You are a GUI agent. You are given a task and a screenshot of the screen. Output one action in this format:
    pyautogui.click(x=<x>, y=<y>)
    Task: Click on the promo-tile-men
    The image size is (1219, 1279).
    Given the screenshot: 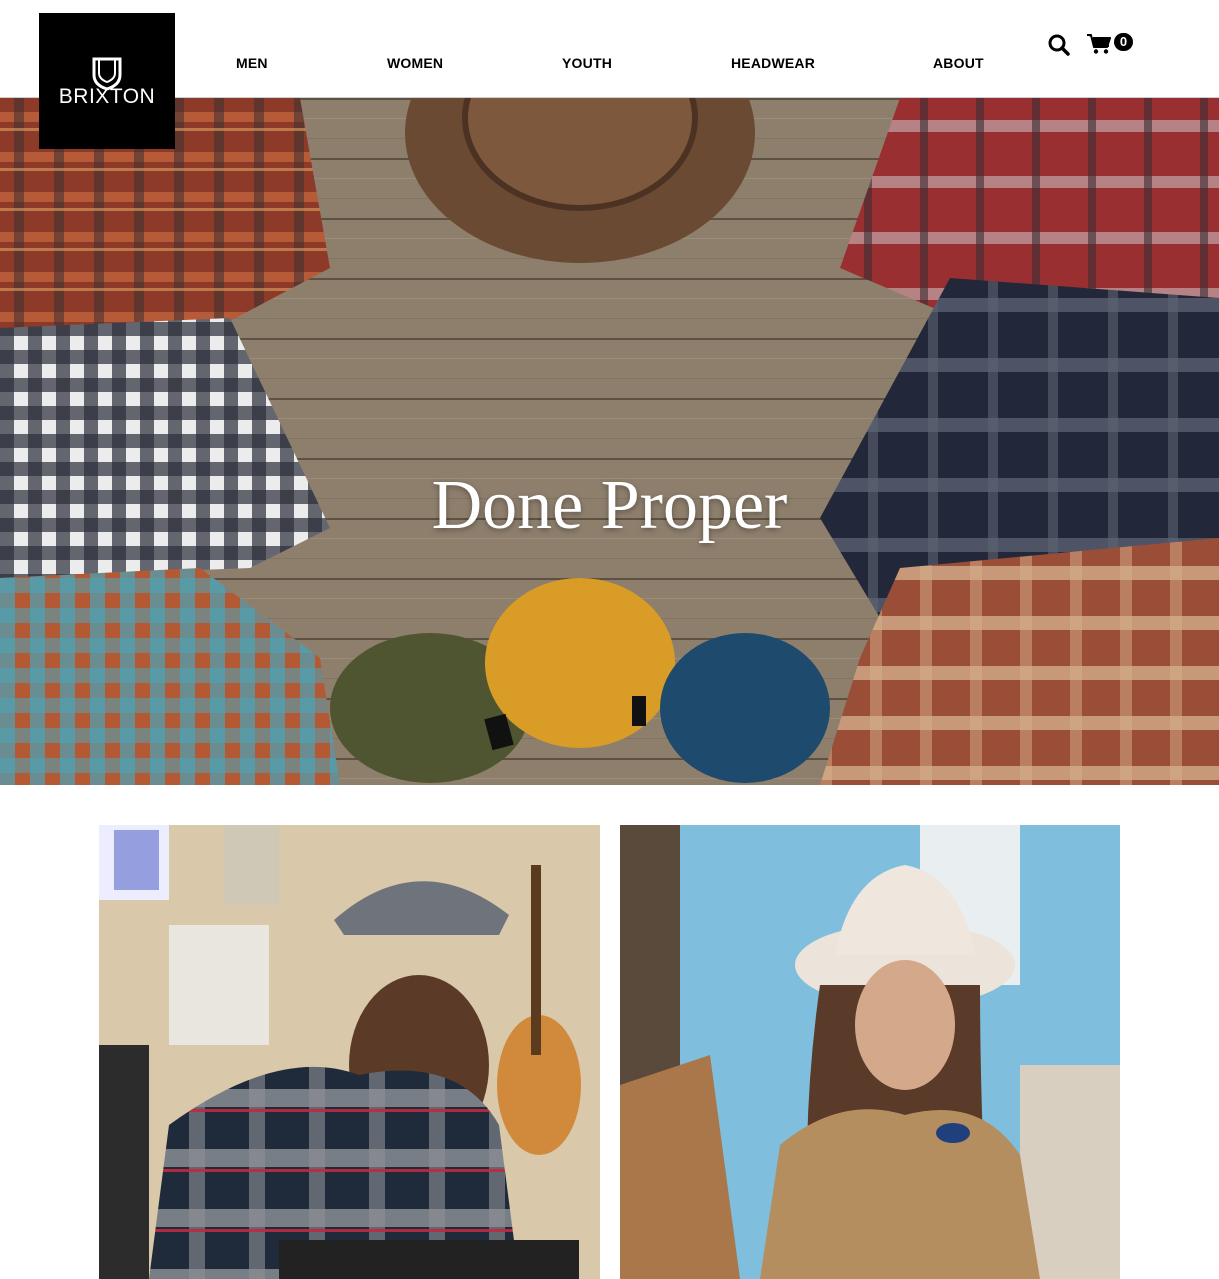 What is the action you would take?
    pyautogui.click(x=349, y=1052)
    